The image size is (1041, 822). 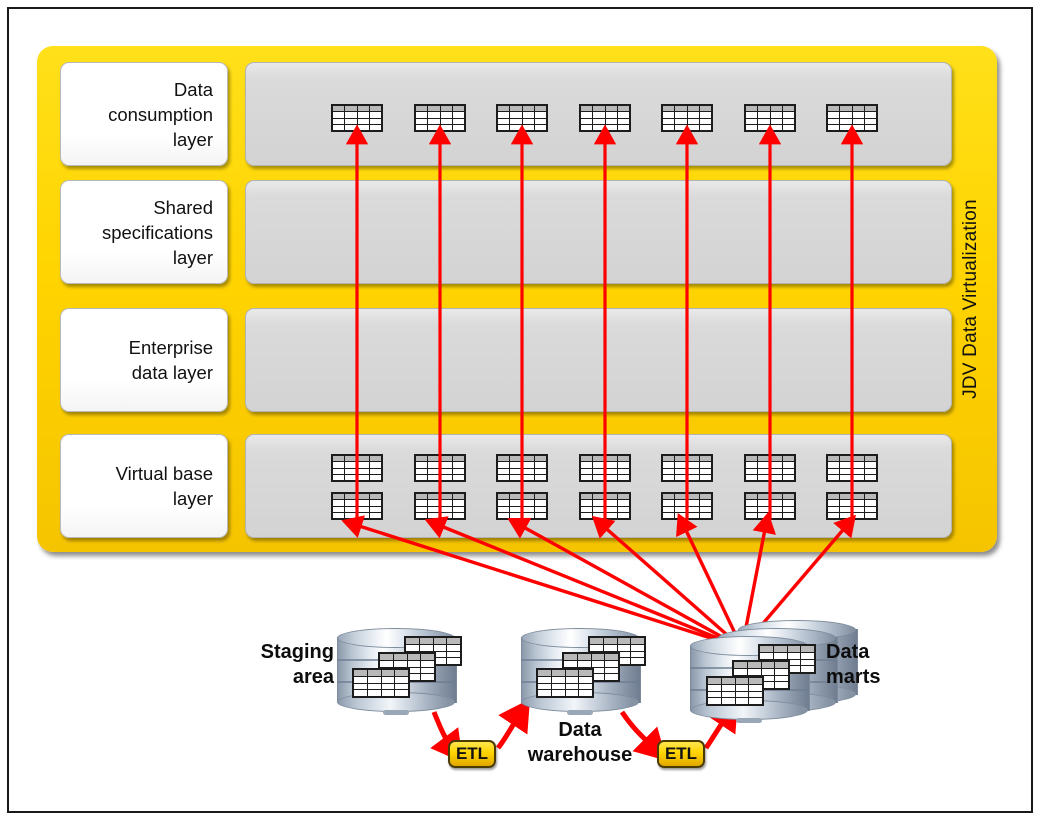 What do you see at coordinates (313, 677) in the screenshot?
I see `cylinder-label-line: area` at bounding box center [313, 677].